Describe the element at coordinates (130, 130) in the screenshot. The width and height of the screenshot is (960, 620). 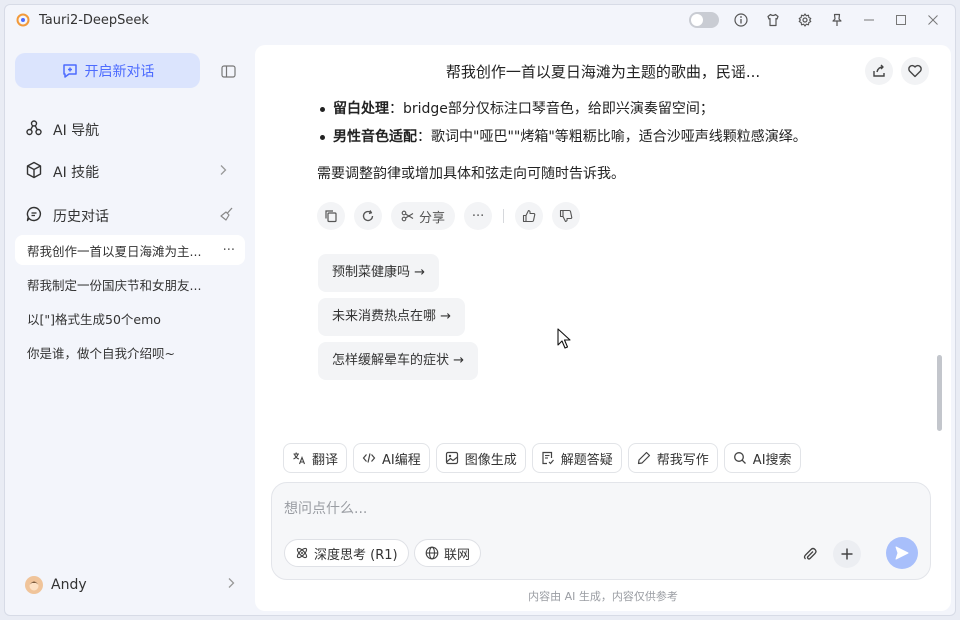
I see `sidebar-item-ai-nav: AI 导航` at that location.